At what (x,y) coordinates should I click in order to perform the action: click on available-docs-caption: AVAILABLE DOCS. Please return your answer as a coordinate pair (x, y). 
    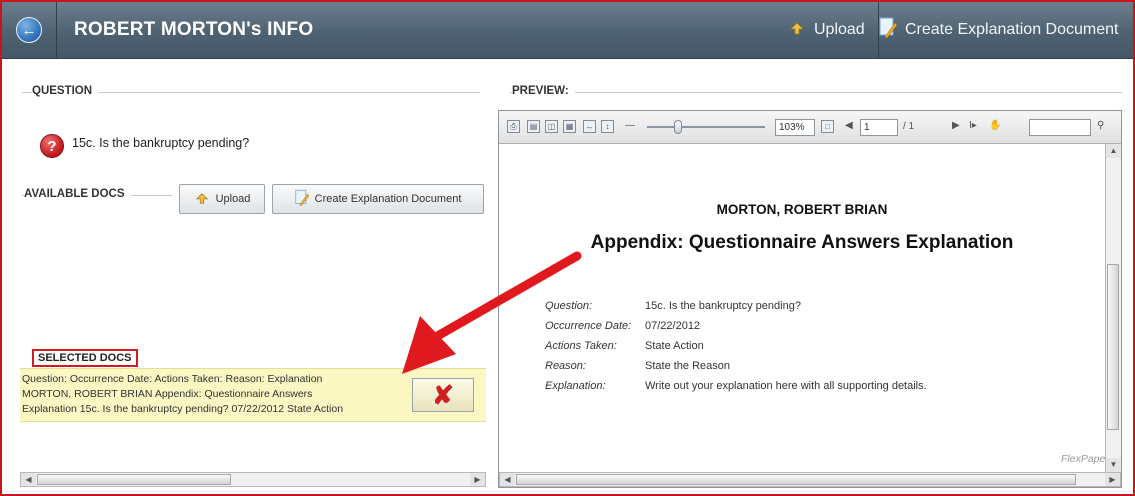
    Looking at the image, I should click on (77, 194).